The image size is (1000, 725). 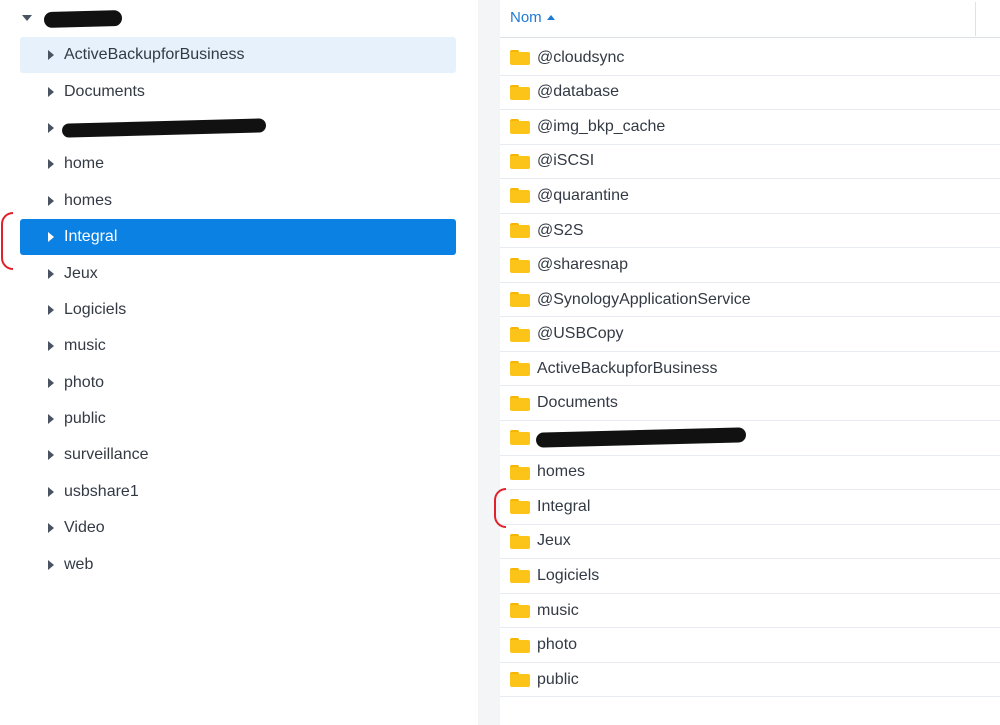 I want to click on tree-item: public, so click(x=238, y=419).